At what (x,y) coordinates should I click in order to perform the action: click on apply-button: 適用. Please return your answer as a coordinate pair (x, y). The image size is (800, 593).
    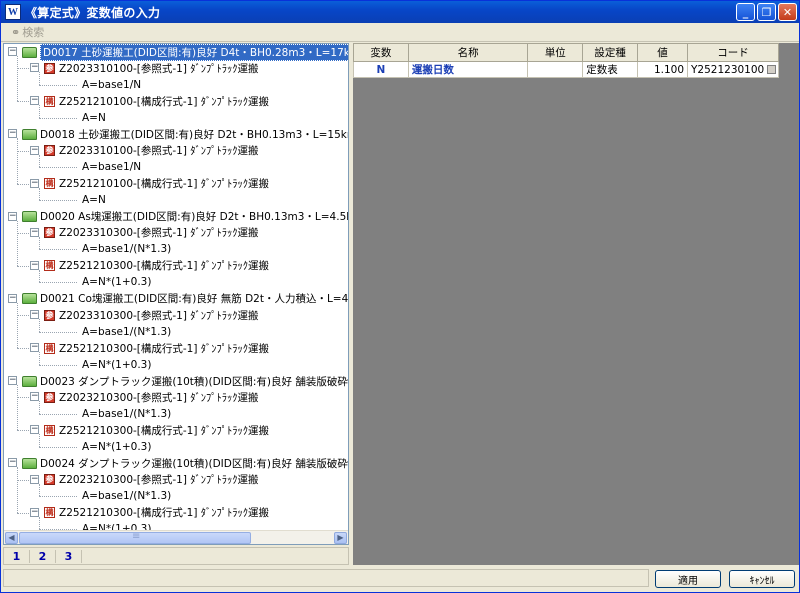
    Looking at the image, I should click on (688, 579).